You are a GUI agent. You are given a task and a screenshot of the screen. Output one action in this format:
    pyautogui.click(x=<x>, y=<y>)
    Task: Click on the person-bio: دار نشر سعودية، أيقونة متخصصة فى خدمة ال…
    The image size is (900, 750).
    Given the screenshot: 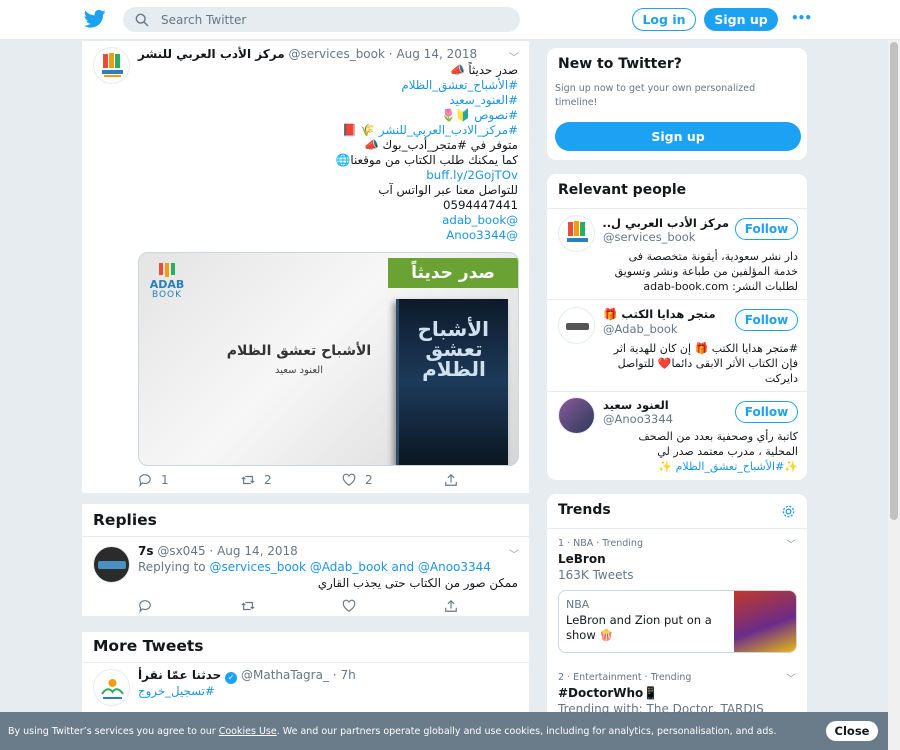 What is the action you would take?
    pyautogui.click(x=706, y=271)
    